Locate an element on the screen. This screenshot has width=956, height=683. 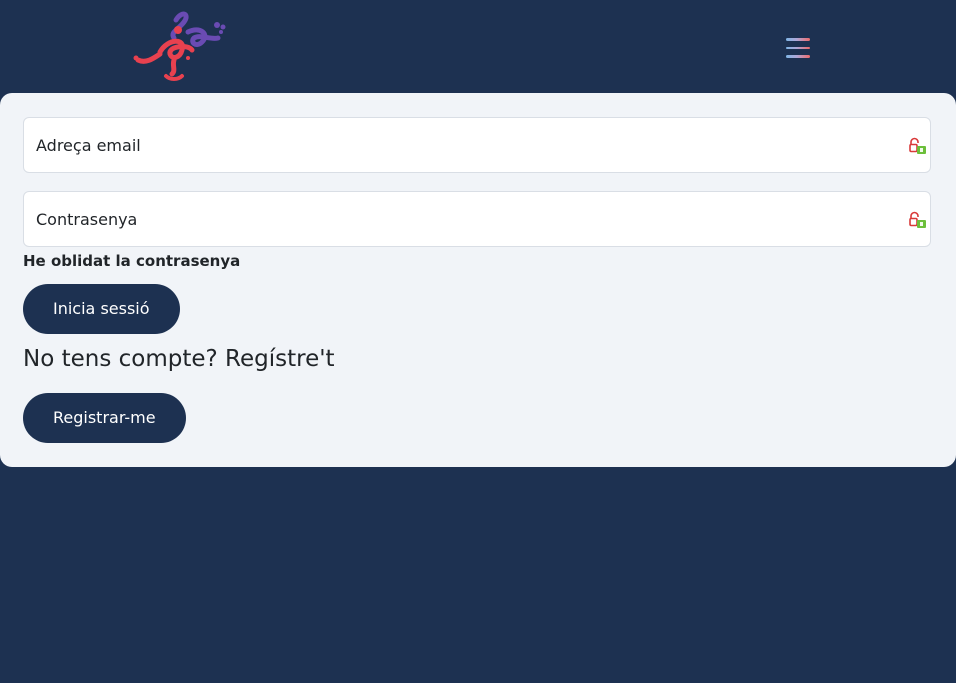
register-heading: No tens compte? Regístre't is located at coordinates (179, 359).